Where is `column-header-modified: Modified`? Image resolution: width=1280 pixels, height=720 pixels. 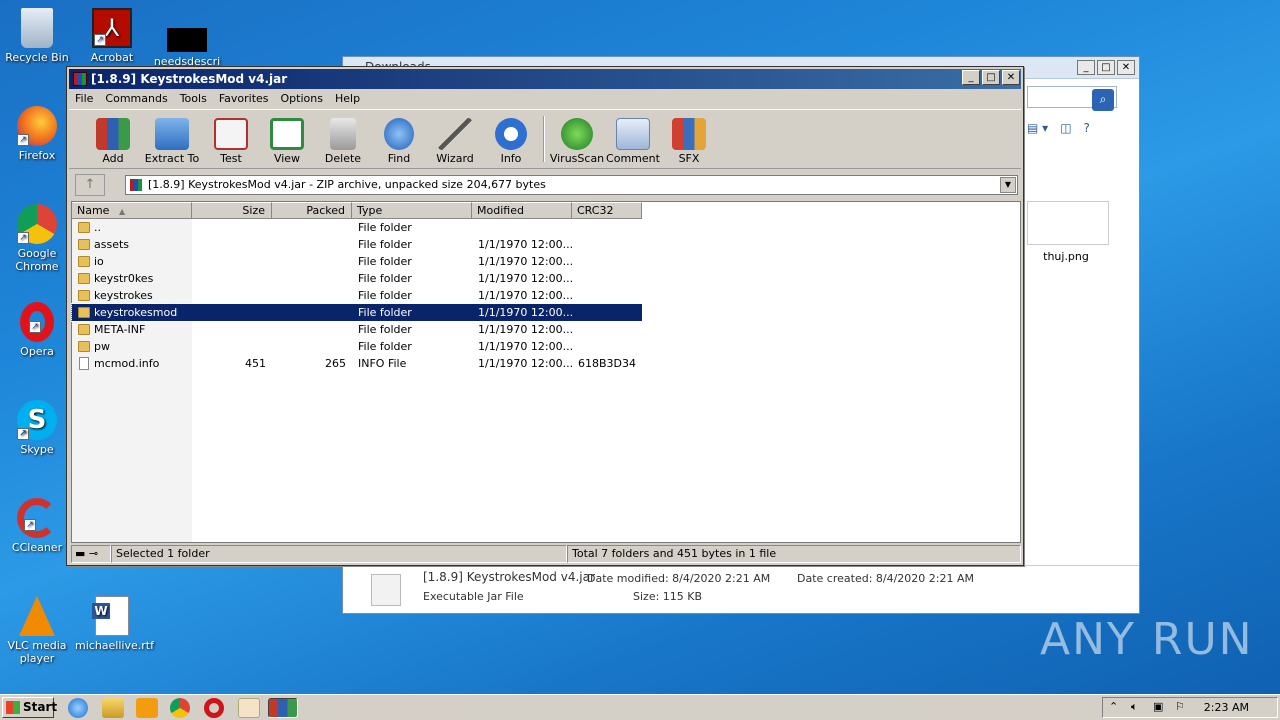 column-header-modified: Modified is located at coordinates (522, 210).